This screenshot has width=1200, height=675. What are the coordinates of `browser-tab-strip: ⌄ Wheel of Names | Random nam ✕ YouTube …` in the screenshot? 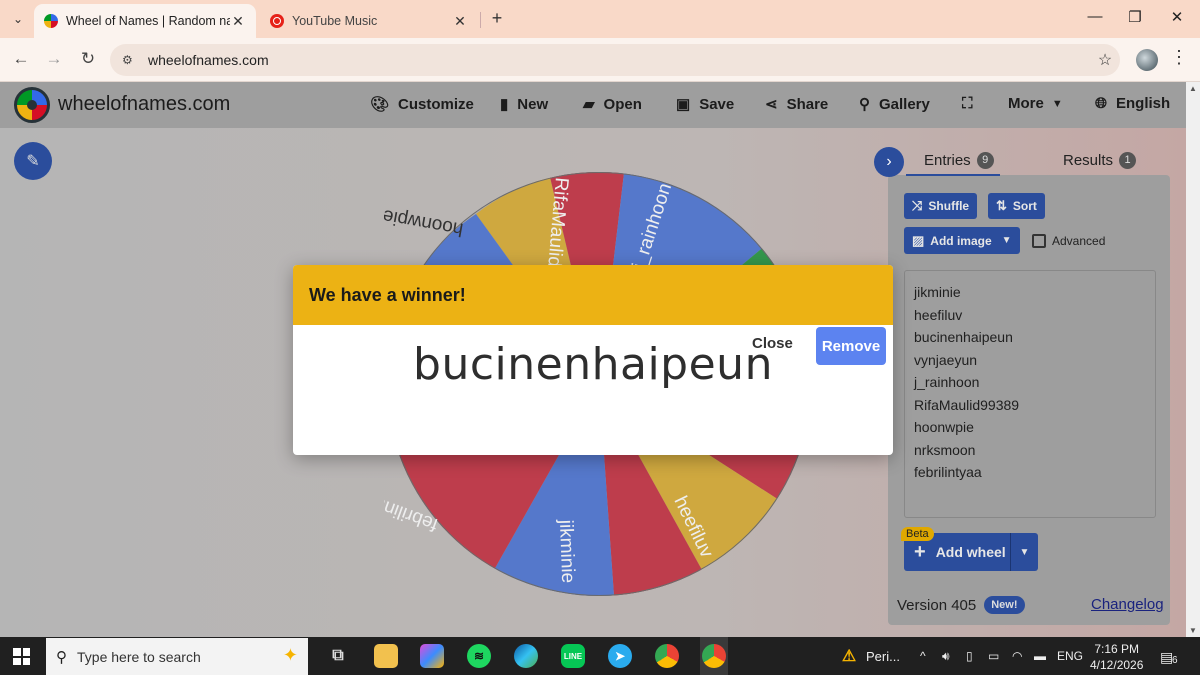 It's located at (600, 19).